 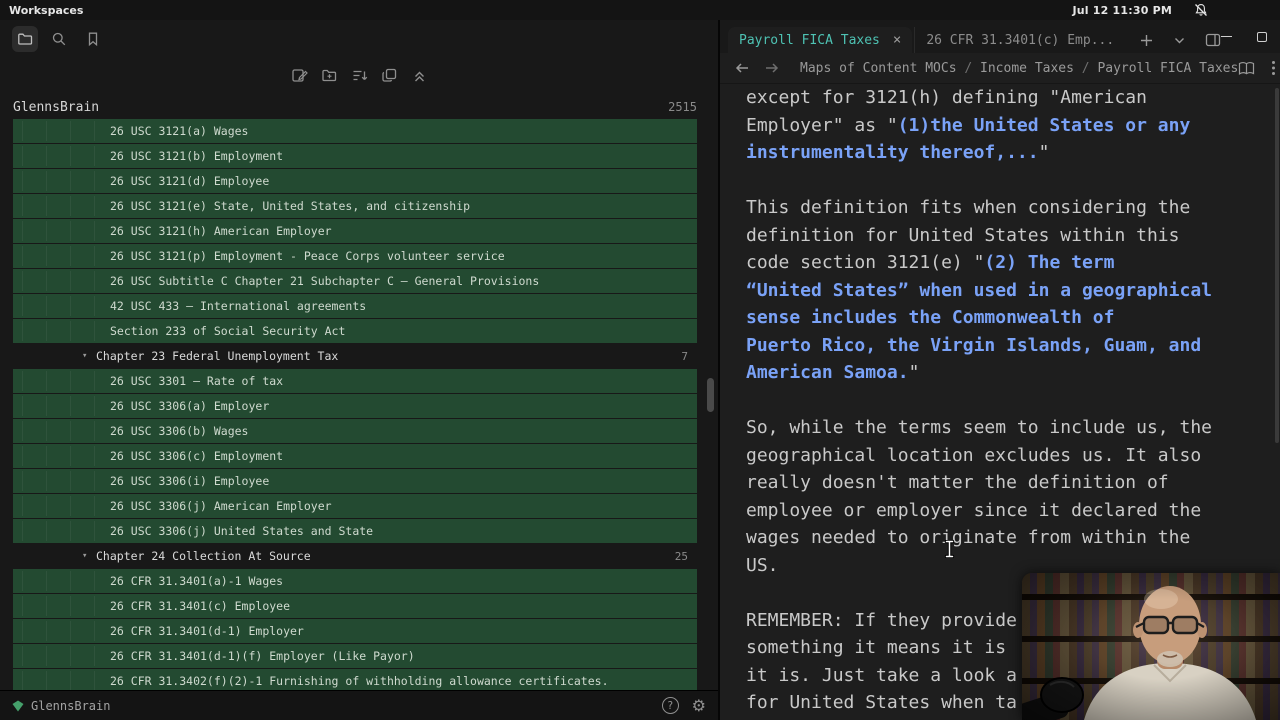 I want to click on breadcrumb-segment: Maps of Content MOCs, so click(x=878, y=68).